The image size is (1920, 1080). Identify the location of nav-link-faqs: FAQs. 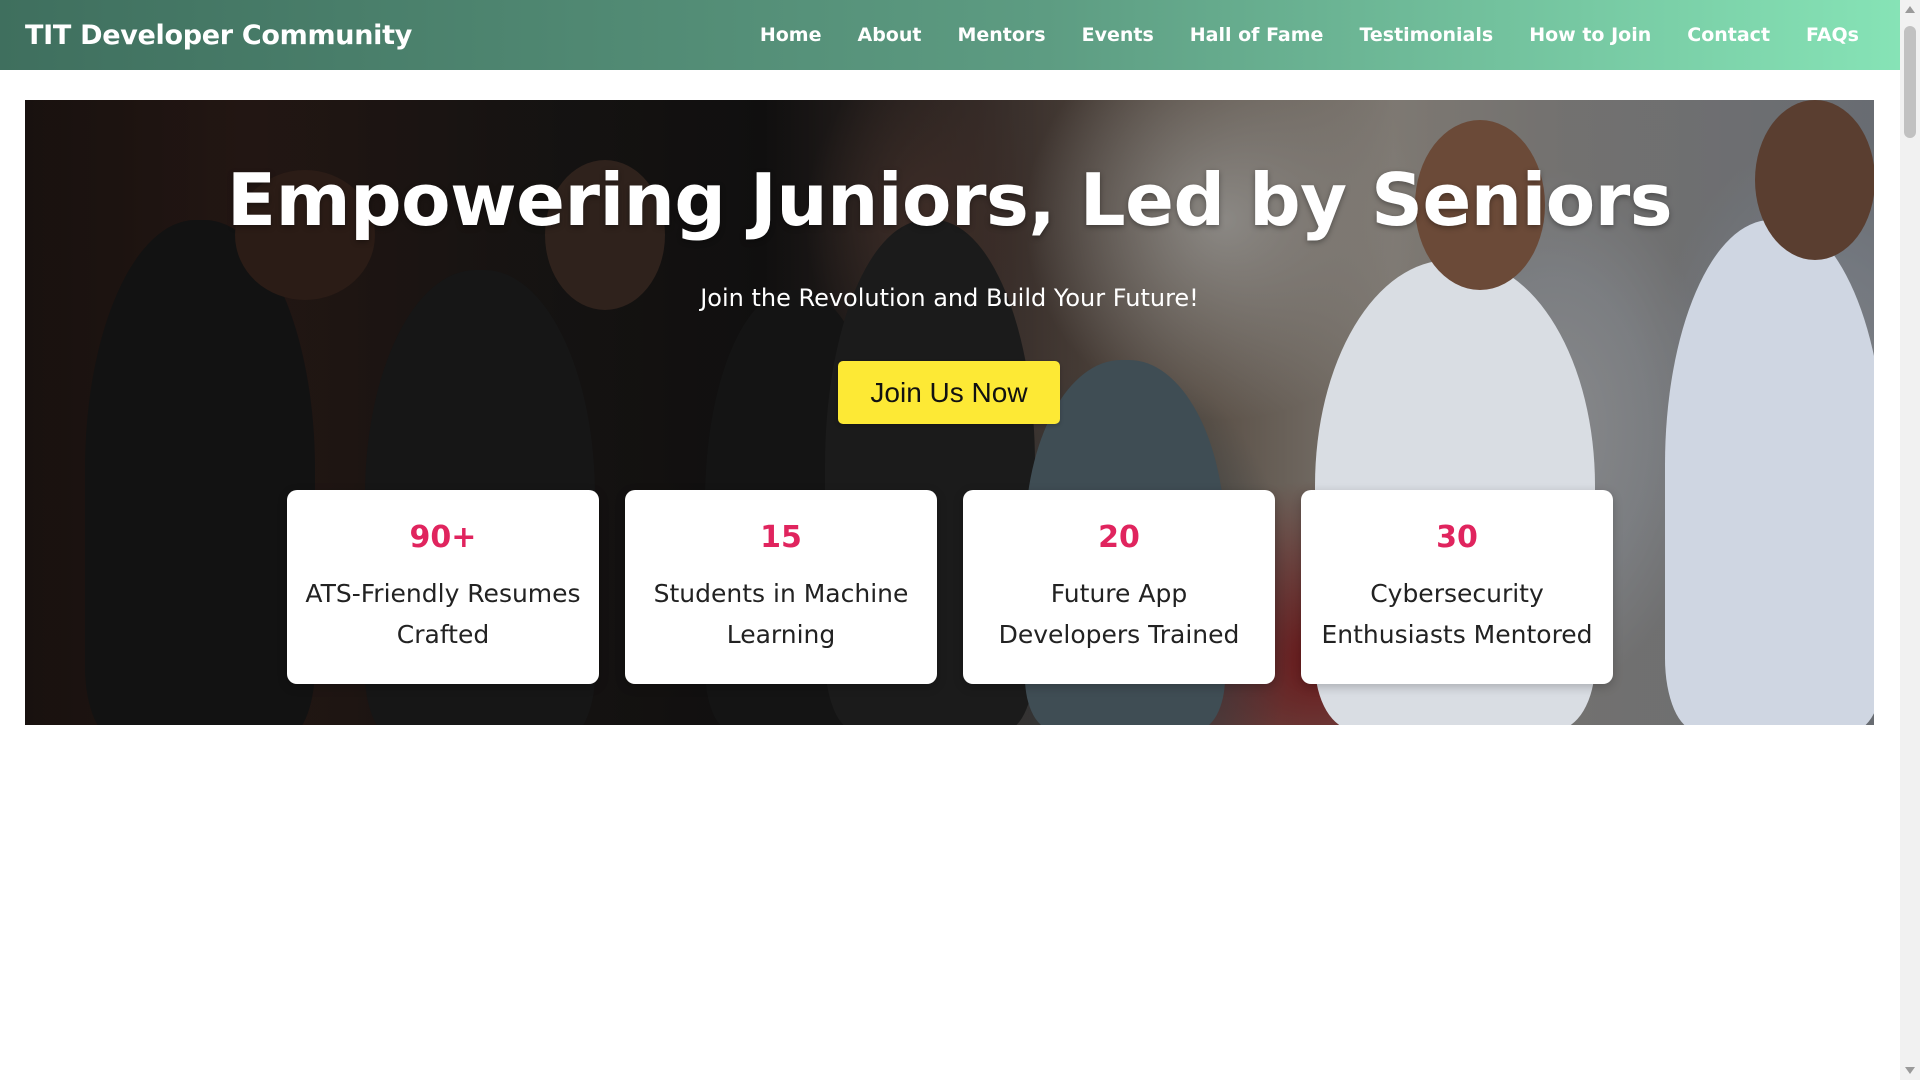
(1831, 35).